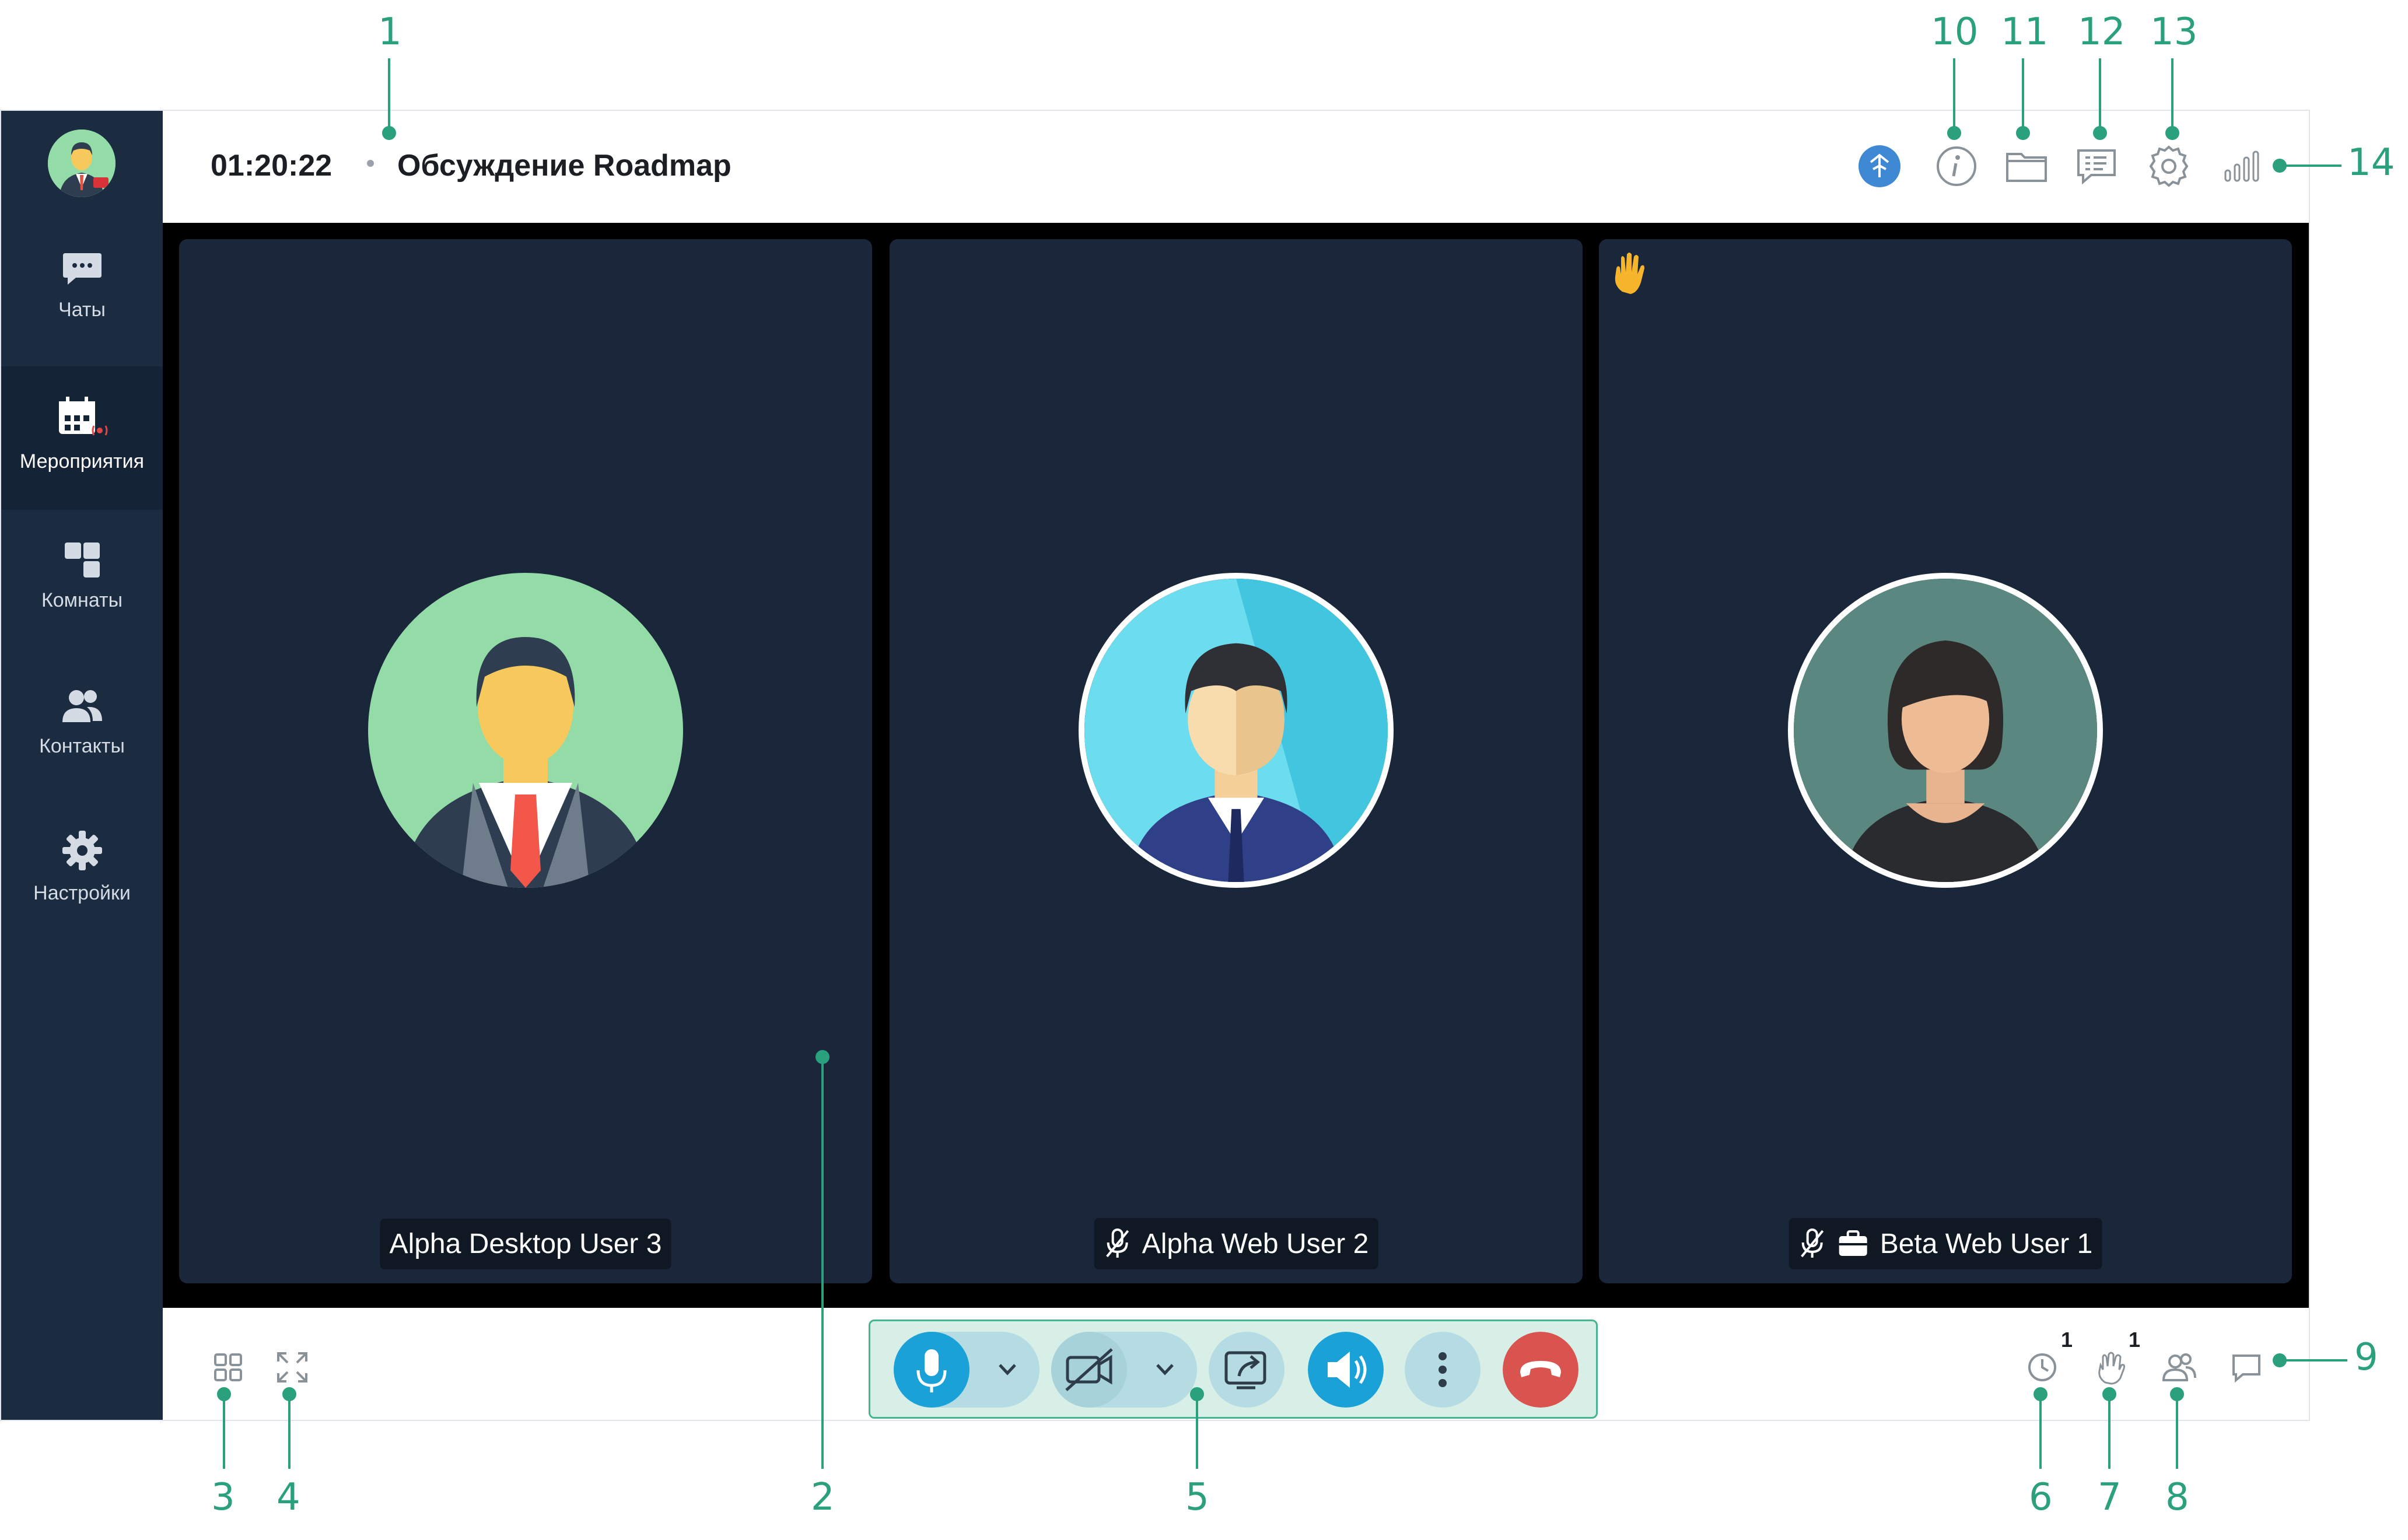 This screenshot has width=2408, height=1540. I want to click on participant-name: Alpha Desktop User 3, so click(525, 1244).